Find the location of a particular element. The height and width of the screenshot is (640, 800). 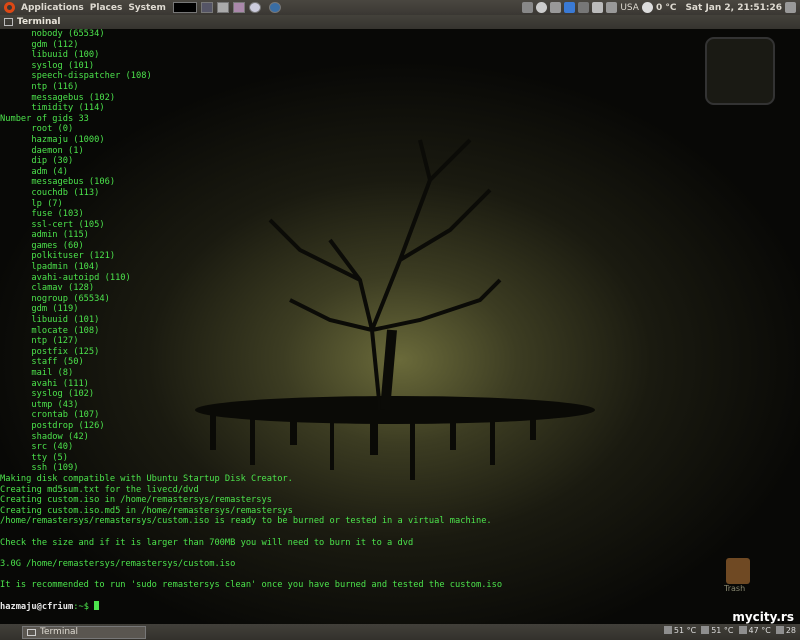

volume-icon is located at coordinates (598, 7).